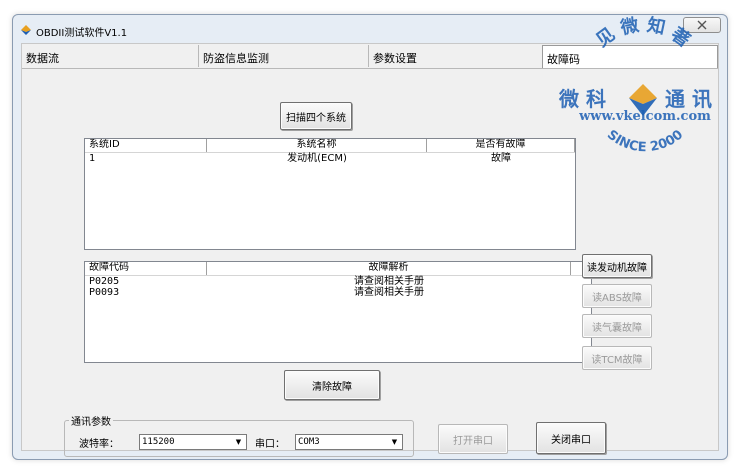  Describe the element at coordinates (316, 116) in the screenshot. I see `scan-systems-button: 扫描四个系统` at that location.